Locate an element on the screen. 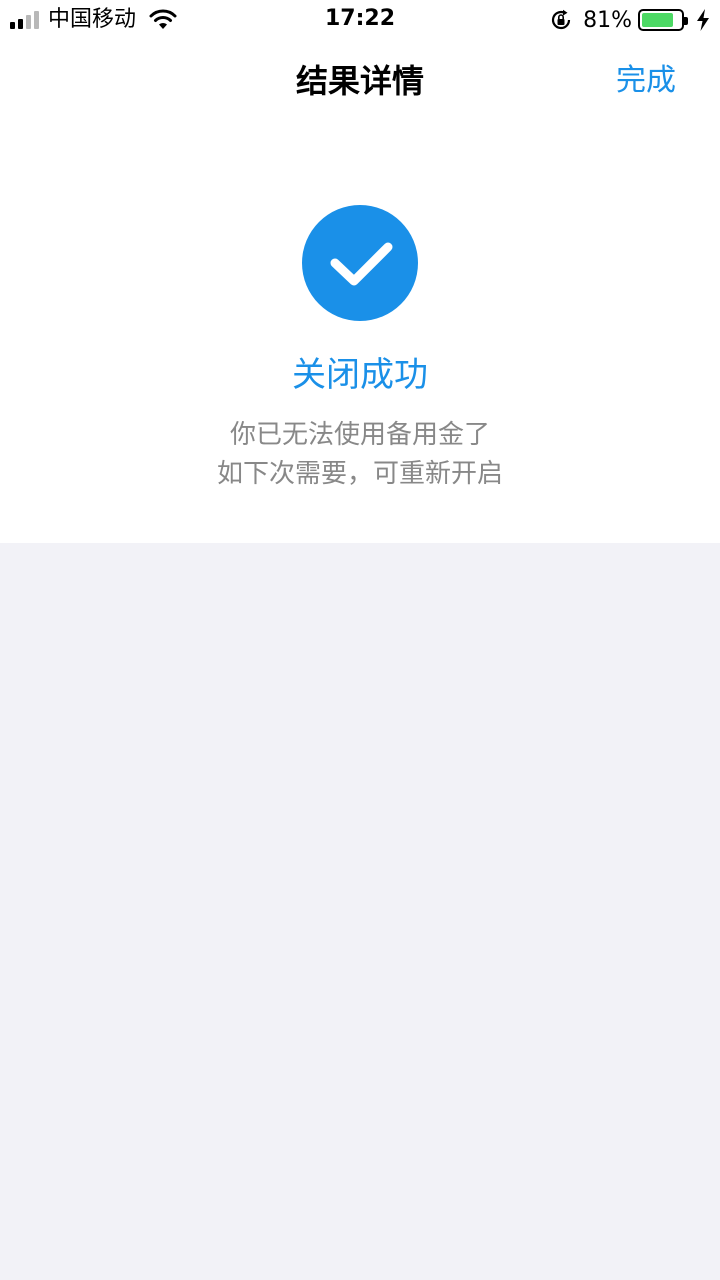 The image size is (720, 1280). status-bar: 中国移动 17:22 81% is located at coordinates (360, 20).